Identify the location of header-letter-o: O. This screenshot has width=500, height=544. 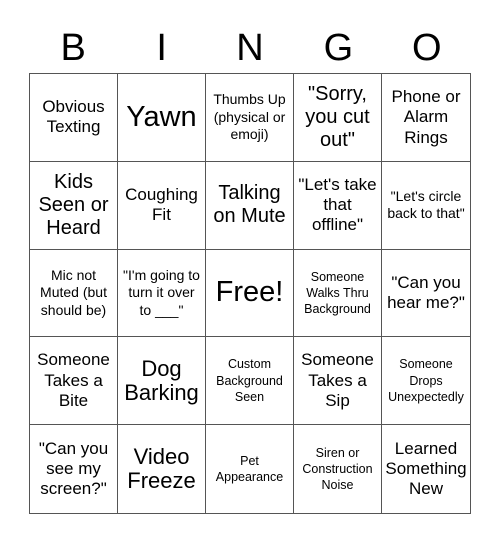
(427, 48).